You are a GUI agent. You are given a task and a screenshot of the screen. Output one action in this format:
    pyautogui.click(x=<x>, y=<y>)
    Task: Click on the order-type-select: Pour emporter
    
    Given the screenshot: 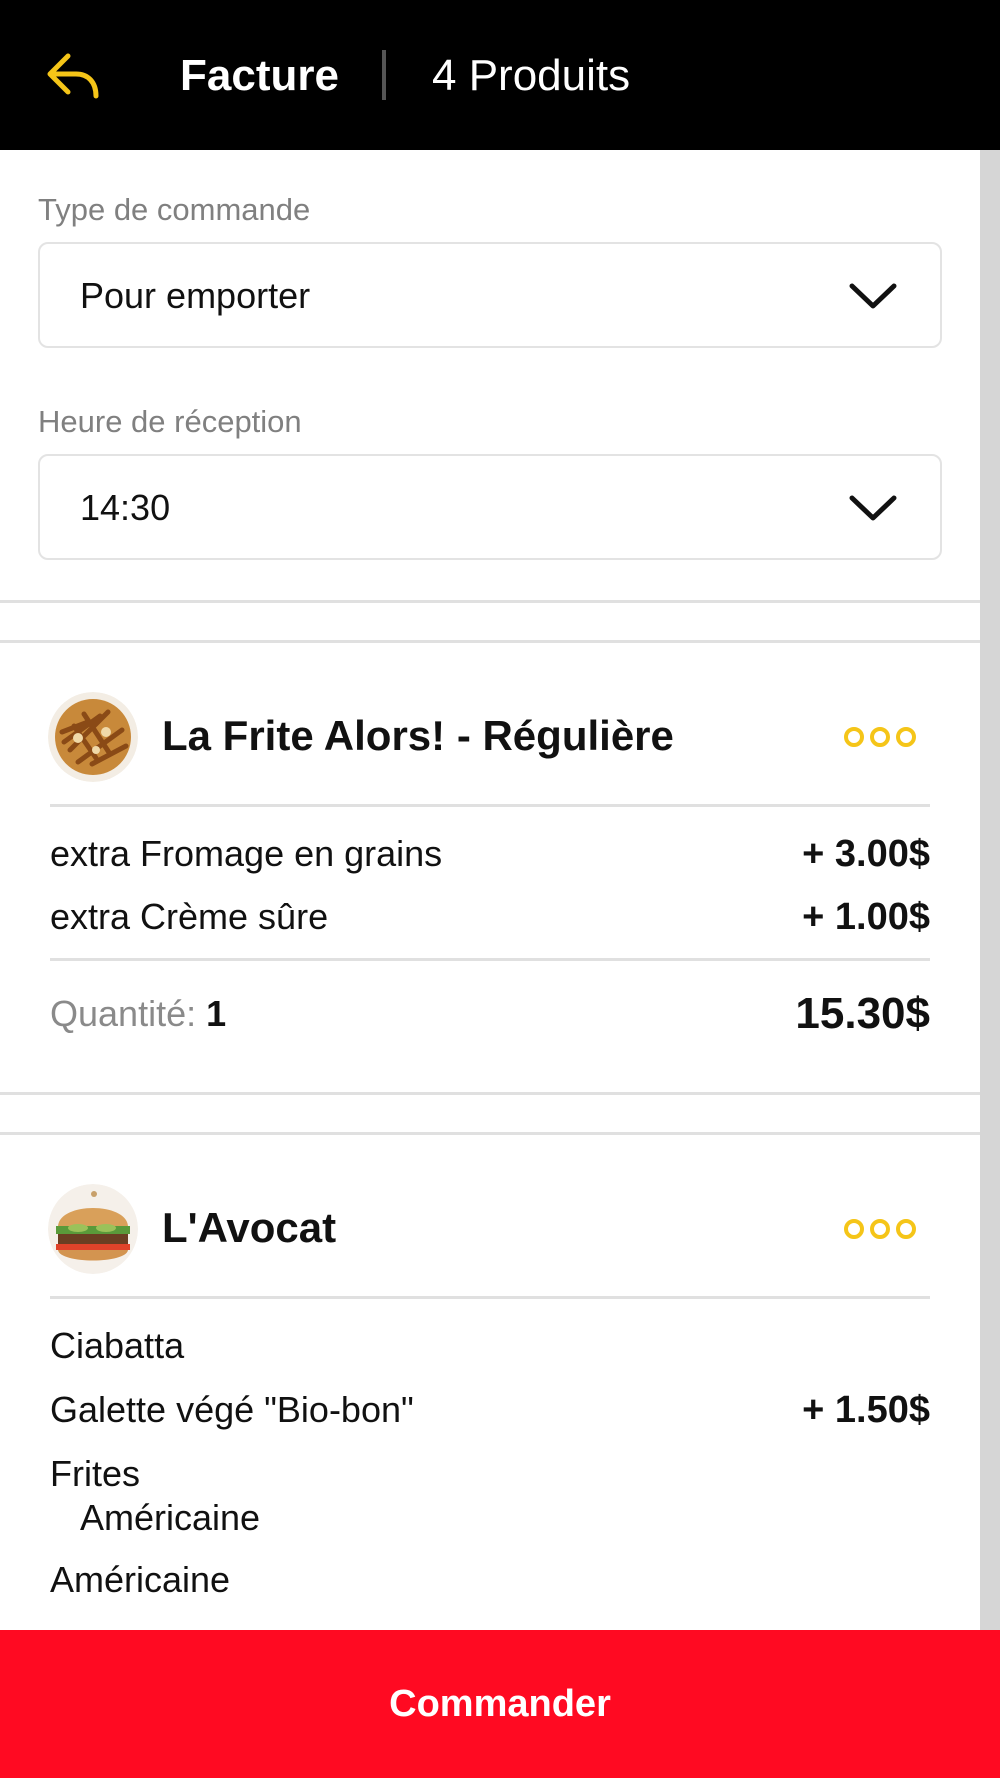 What is the action you would take?
    pyautogui.click(x=490, y=295)
    